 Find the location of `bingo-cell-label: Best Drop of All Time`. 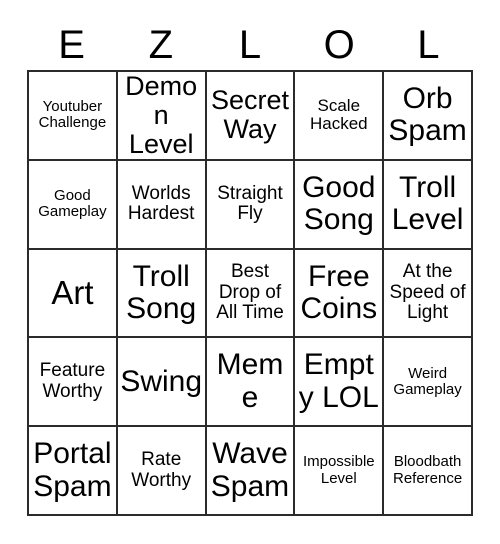

bingo-cell-label: Best Drop of All Time is located at coordinates (250, 292).